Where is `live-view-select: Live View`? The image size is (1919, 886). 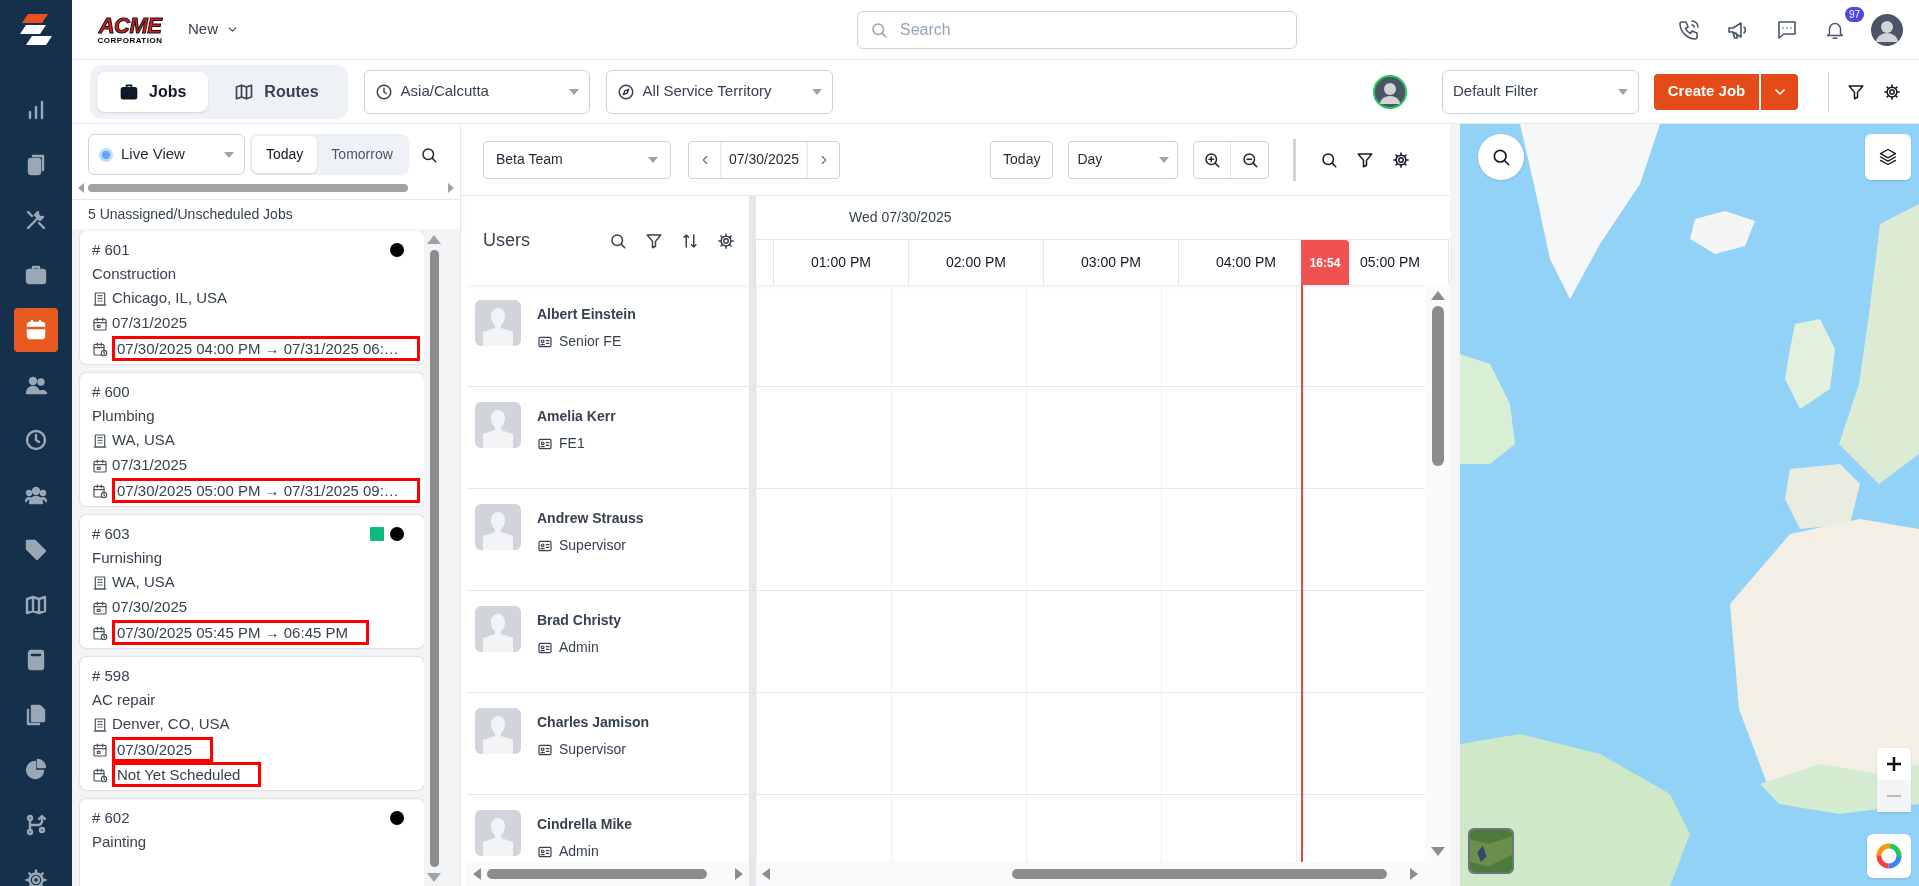 live-view-select: Live View is located at coordinates (166, 154).